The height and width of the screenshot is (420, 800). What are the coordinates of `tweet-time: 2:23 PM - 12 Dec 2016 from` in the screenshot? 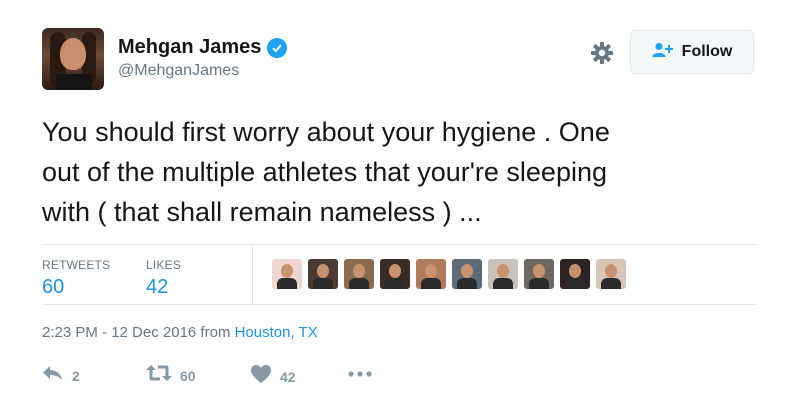 It's located at (138, 332).